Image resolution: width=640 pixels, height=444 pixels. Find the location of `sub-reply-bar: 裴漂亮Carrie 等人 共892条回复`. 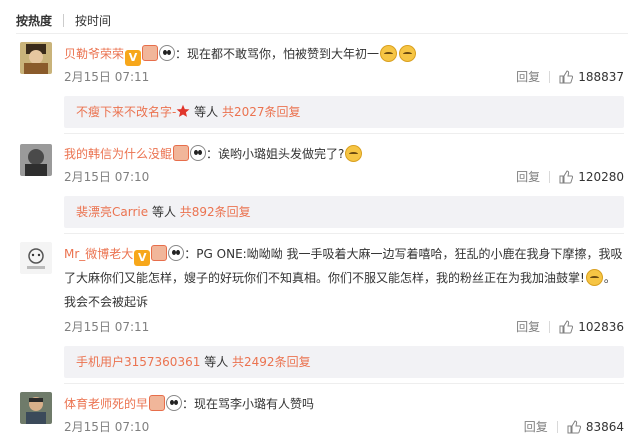

sub-reply-bar: 裴漂亮Carrie 等人 共892条回复 is located at coordinates (344, 212).